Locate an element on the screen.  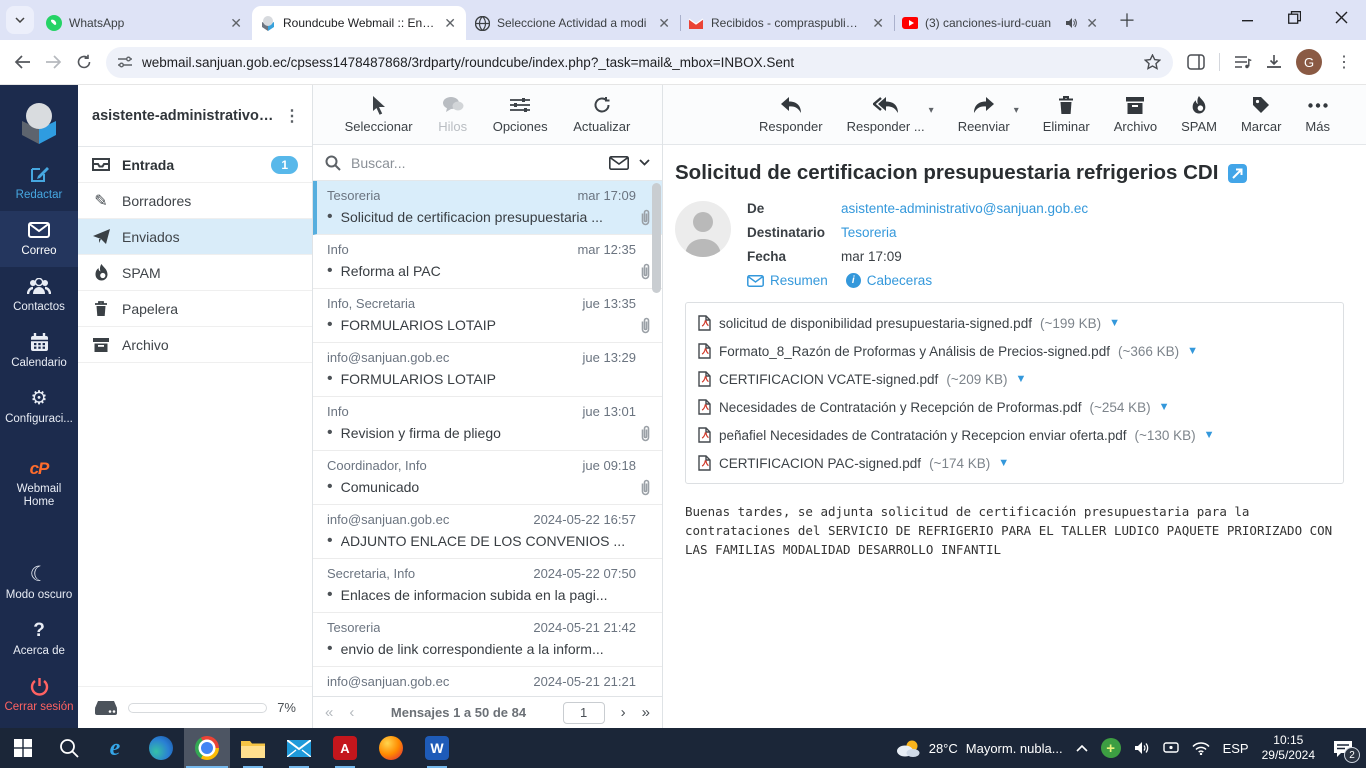
delete-button: Eliminar is located at coordinates (1066, 114).